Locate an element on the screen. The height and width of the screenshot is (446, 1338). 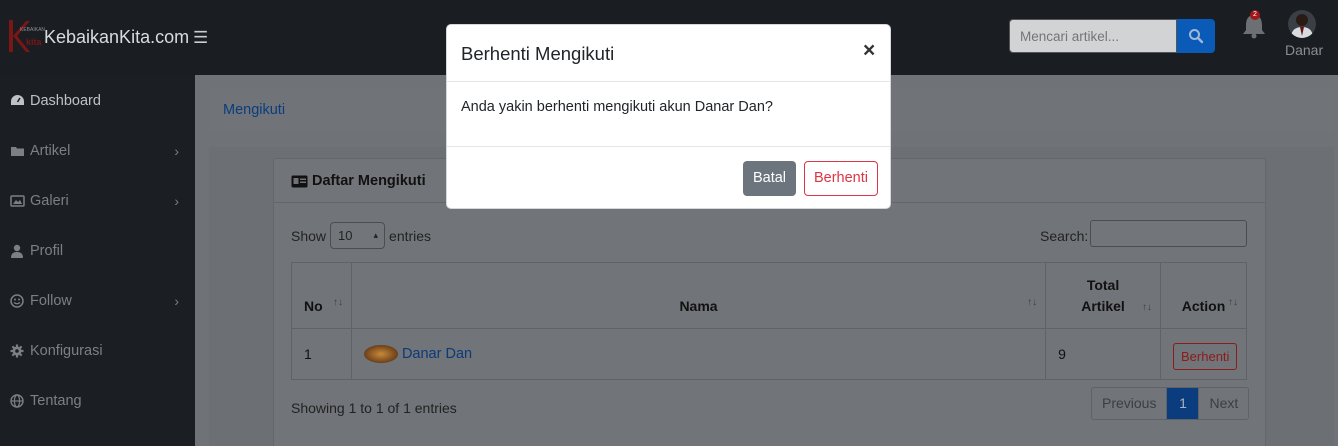
smile-icon is located at coordinates (17, 301).